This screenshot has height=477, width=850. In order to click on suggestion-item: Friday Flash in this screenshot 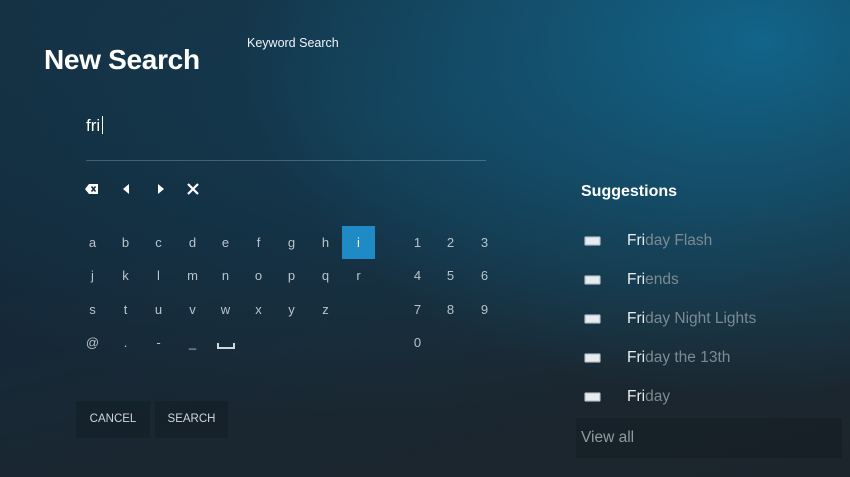, I will do `click(714, 242)`.